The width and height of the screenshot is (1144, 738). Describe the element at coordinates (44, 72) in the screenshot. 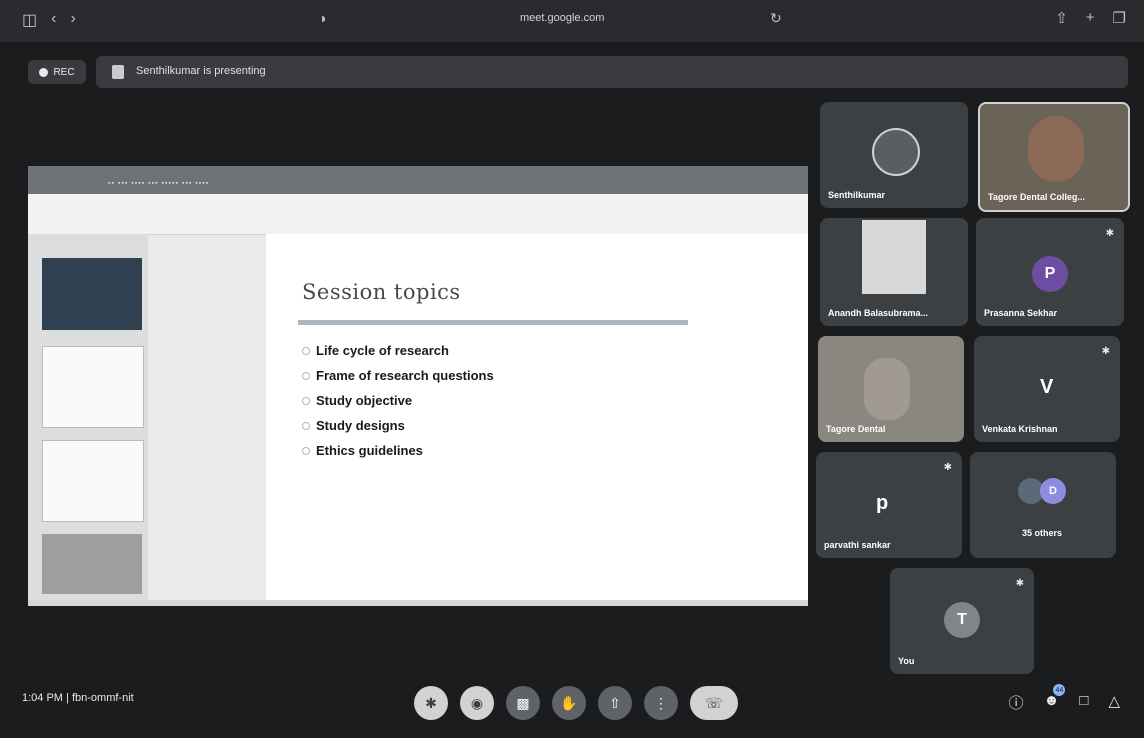

I see `record-dot-icon` at that location.